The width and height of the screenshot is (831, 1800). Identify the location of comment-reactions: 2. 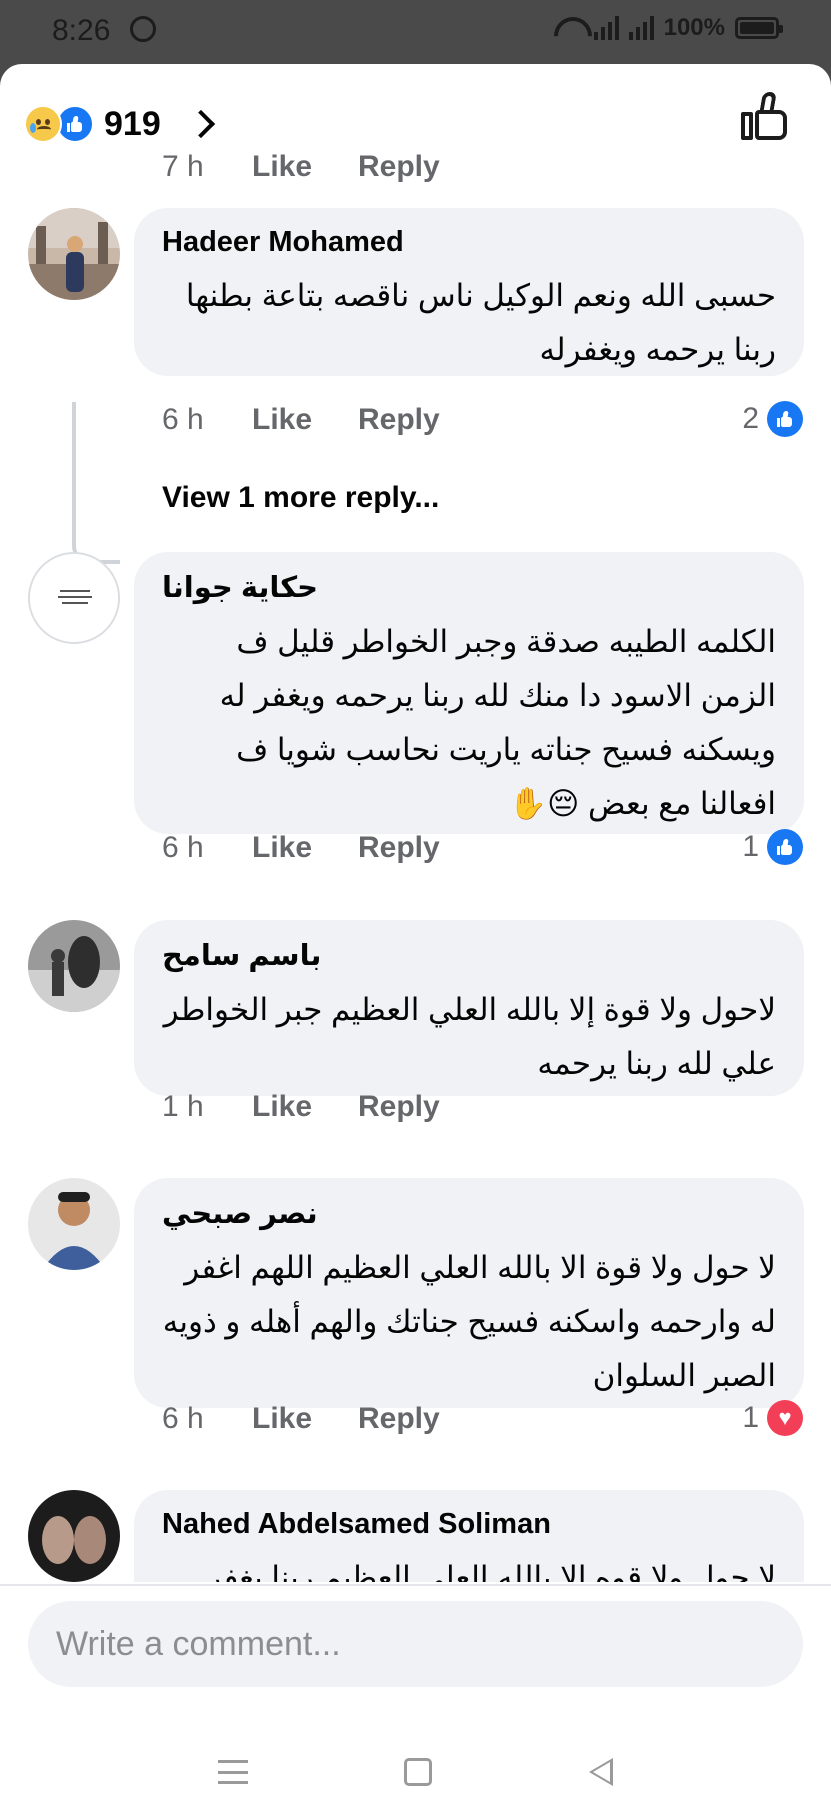
(772, 419).